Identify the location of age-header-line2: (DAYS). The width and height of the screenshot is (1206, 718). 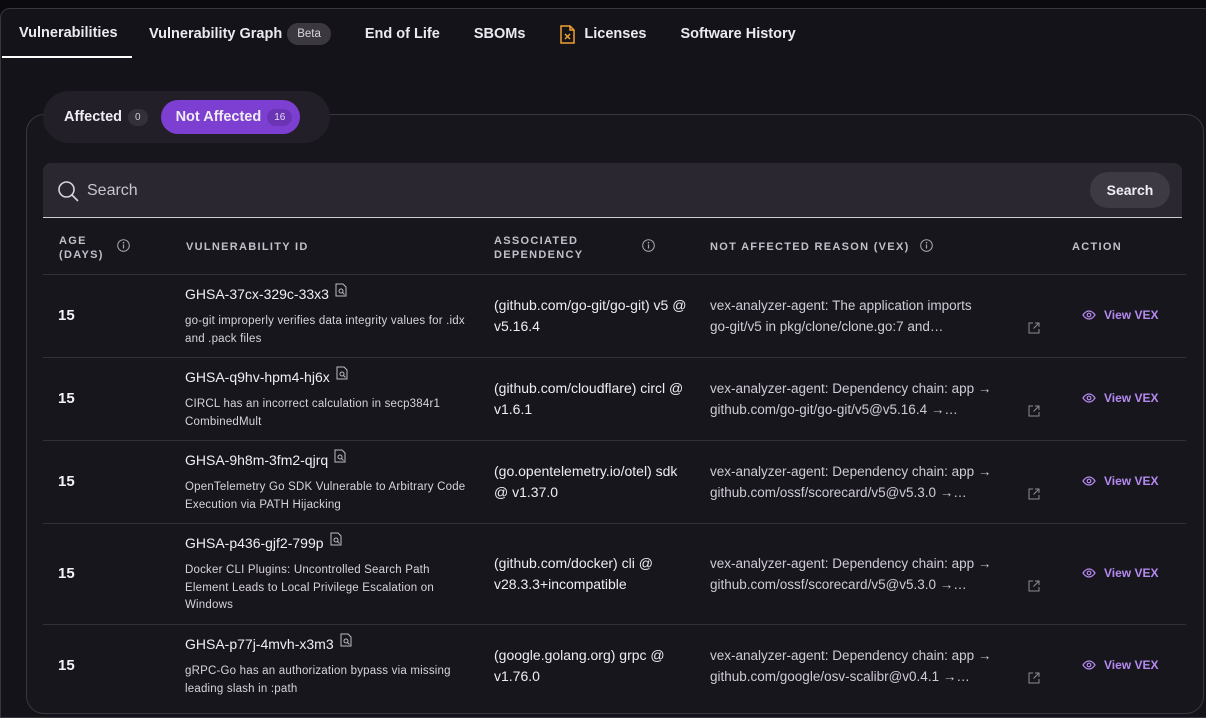
(81, 255).